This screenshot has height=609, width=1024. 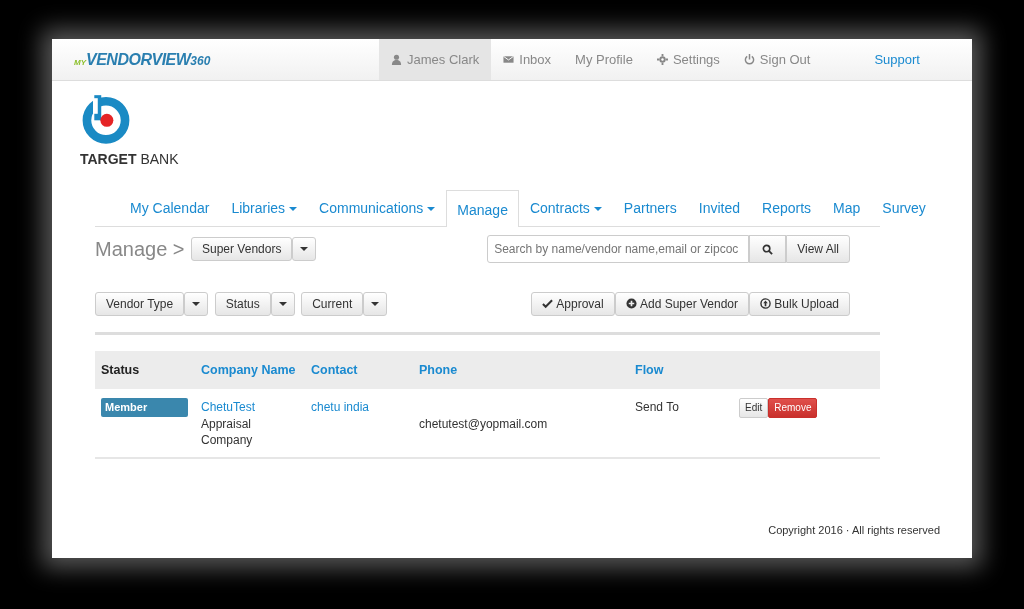 What do you see at coordinates (334, 369) in the screenshot?
I see `column-sort-link: Contact` at bounding box center [334, 369].